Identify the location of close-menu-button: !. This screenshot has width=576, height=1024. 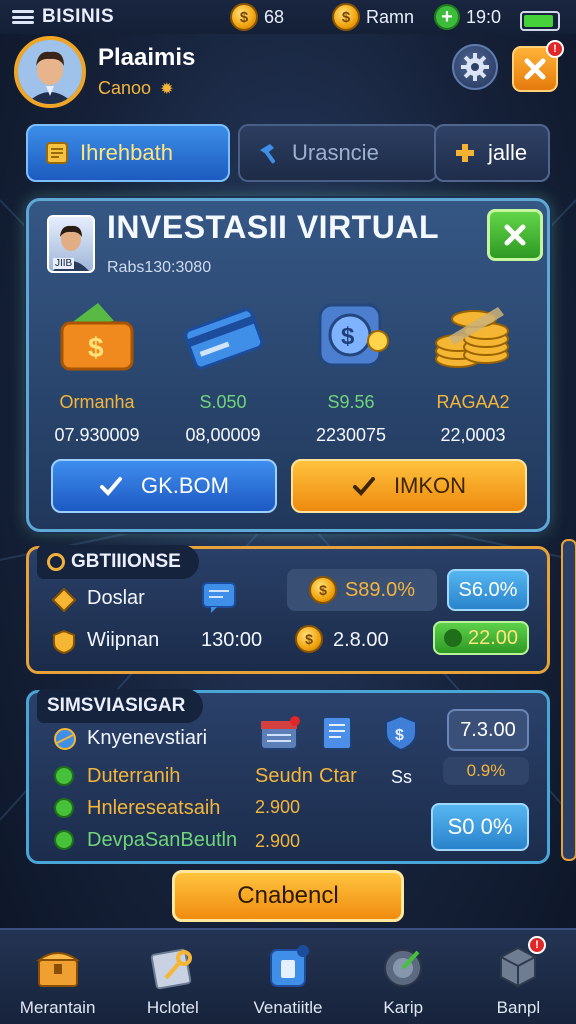
(538, 66).